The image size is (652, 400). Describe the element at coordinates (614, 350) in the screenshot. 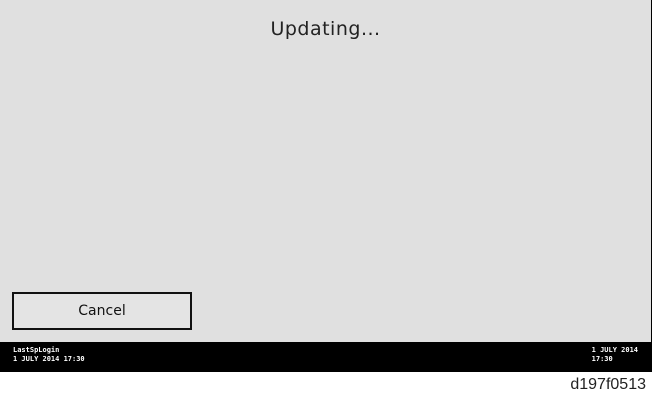

I see `current-date: 1 JULY 2014` at that location.